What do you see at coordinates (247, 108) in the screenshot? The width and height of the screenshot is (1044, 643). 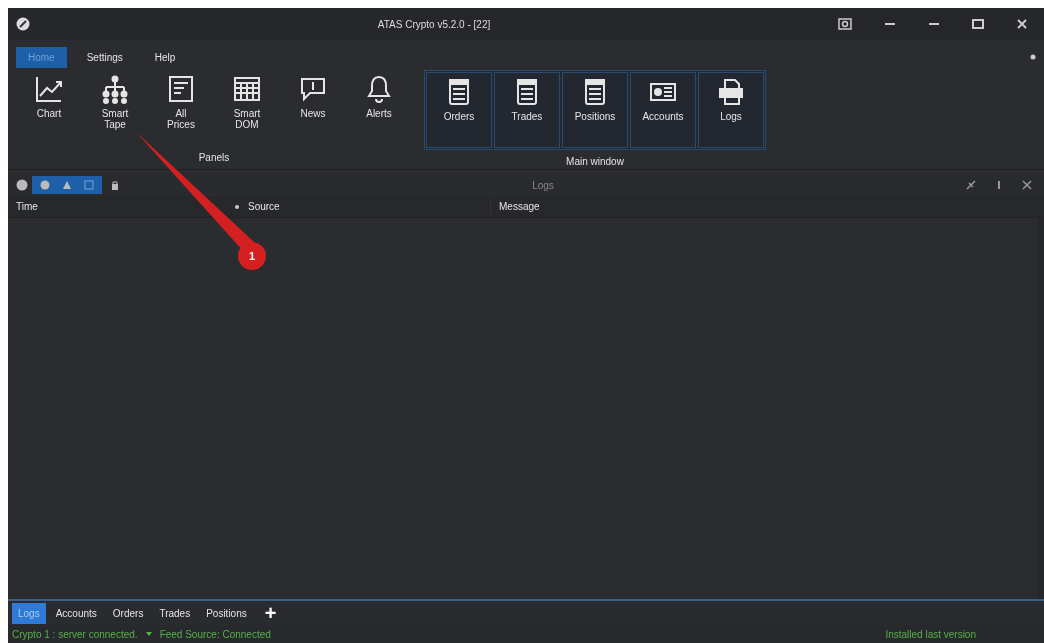 I see `ribbon-button: Smart DOM` at bounding box center [247, 108].